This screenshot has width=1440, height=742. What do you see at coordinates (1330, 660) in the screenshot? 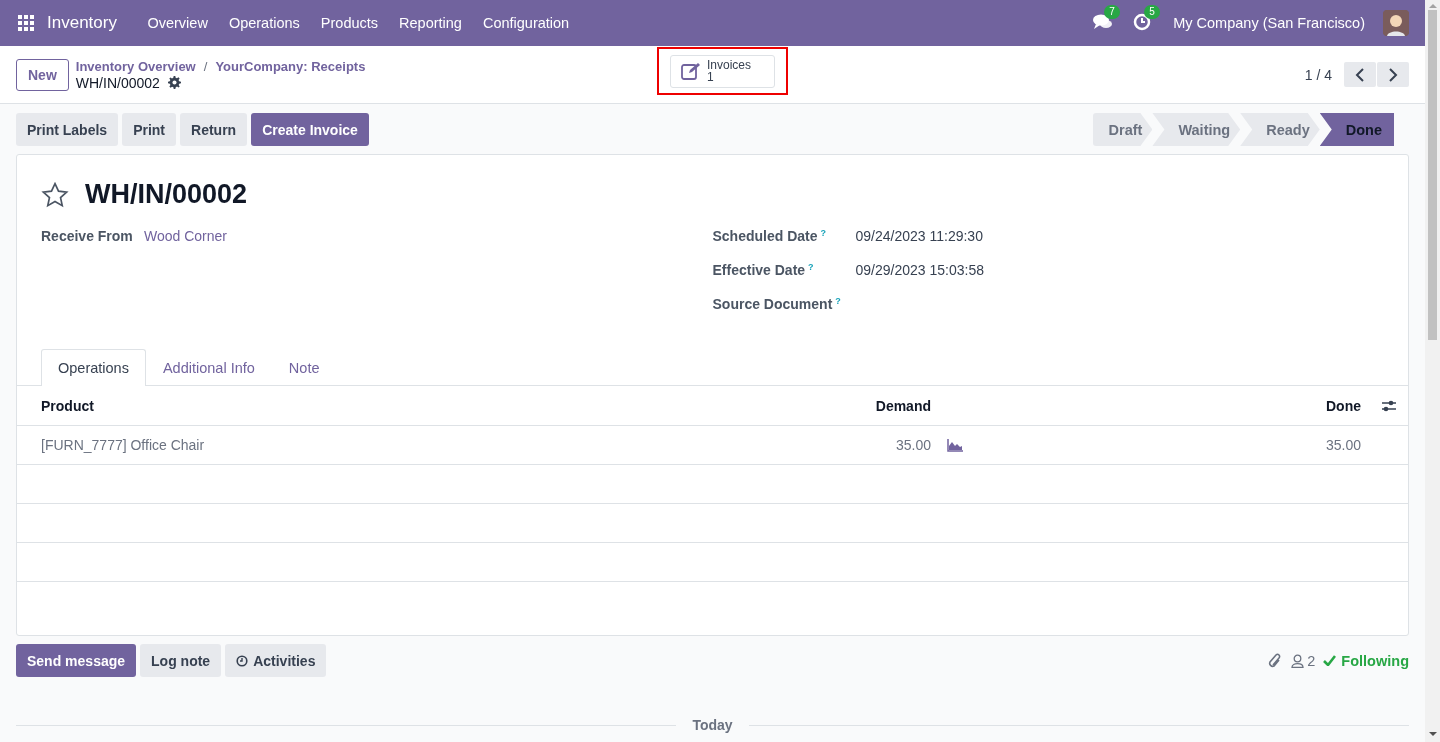
I see `check-icon` at bounding box center [1330, 660].